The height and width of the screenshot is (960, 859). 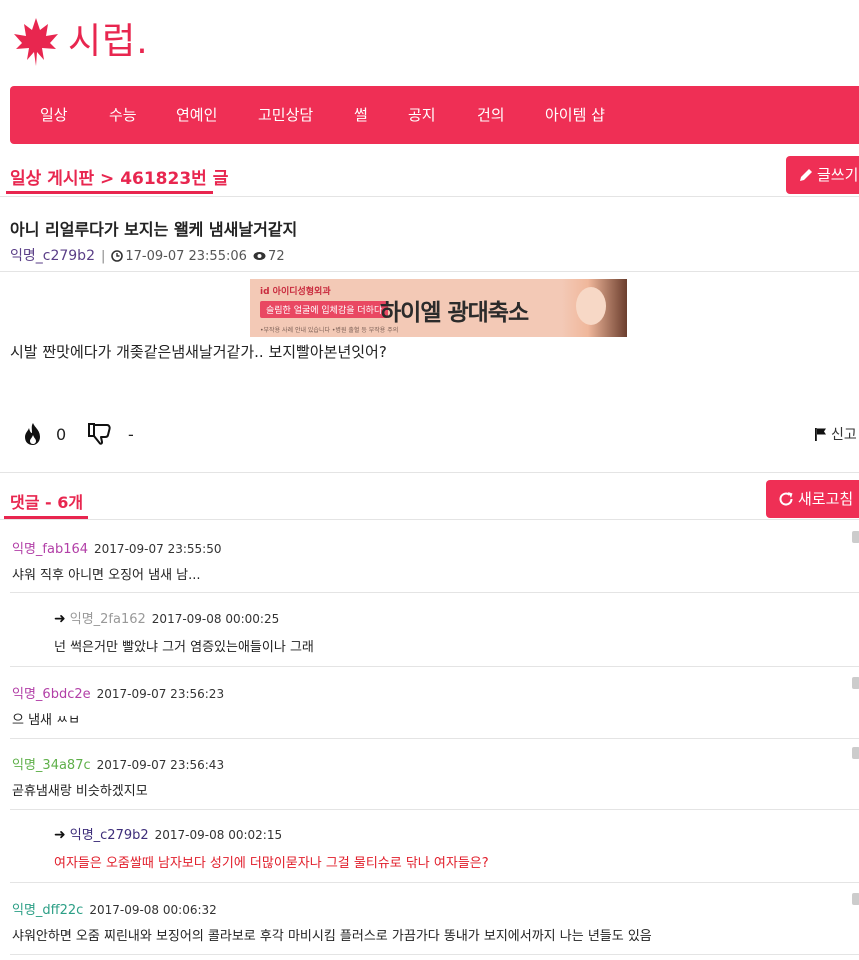 I want to click on thumbs-down-icon, so click(x=99, y=434).